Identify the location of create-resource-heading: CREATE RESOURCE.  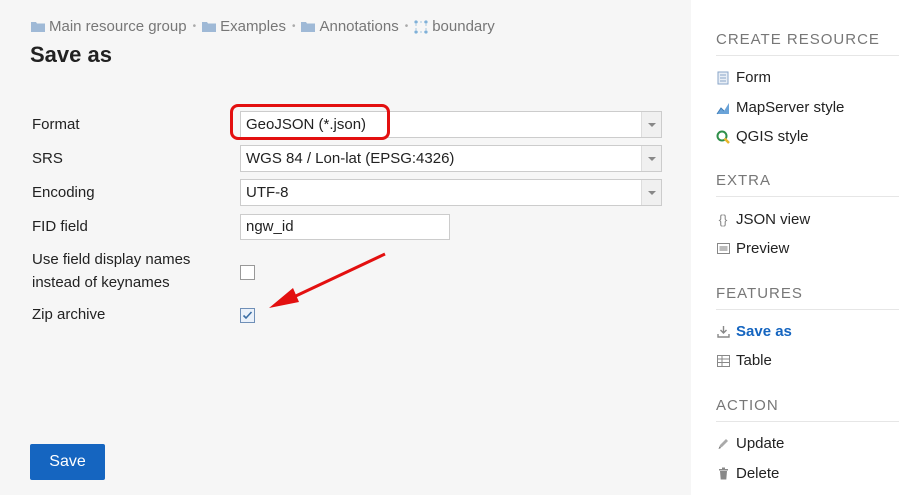
(798, 39).